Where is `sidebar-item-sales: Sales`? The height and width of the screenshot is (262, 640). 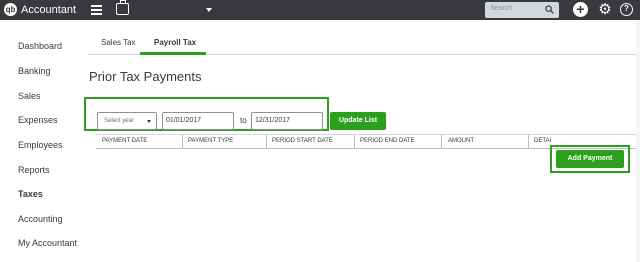 sidebar-item-sales: Sales is located at coordinates (29, 96).